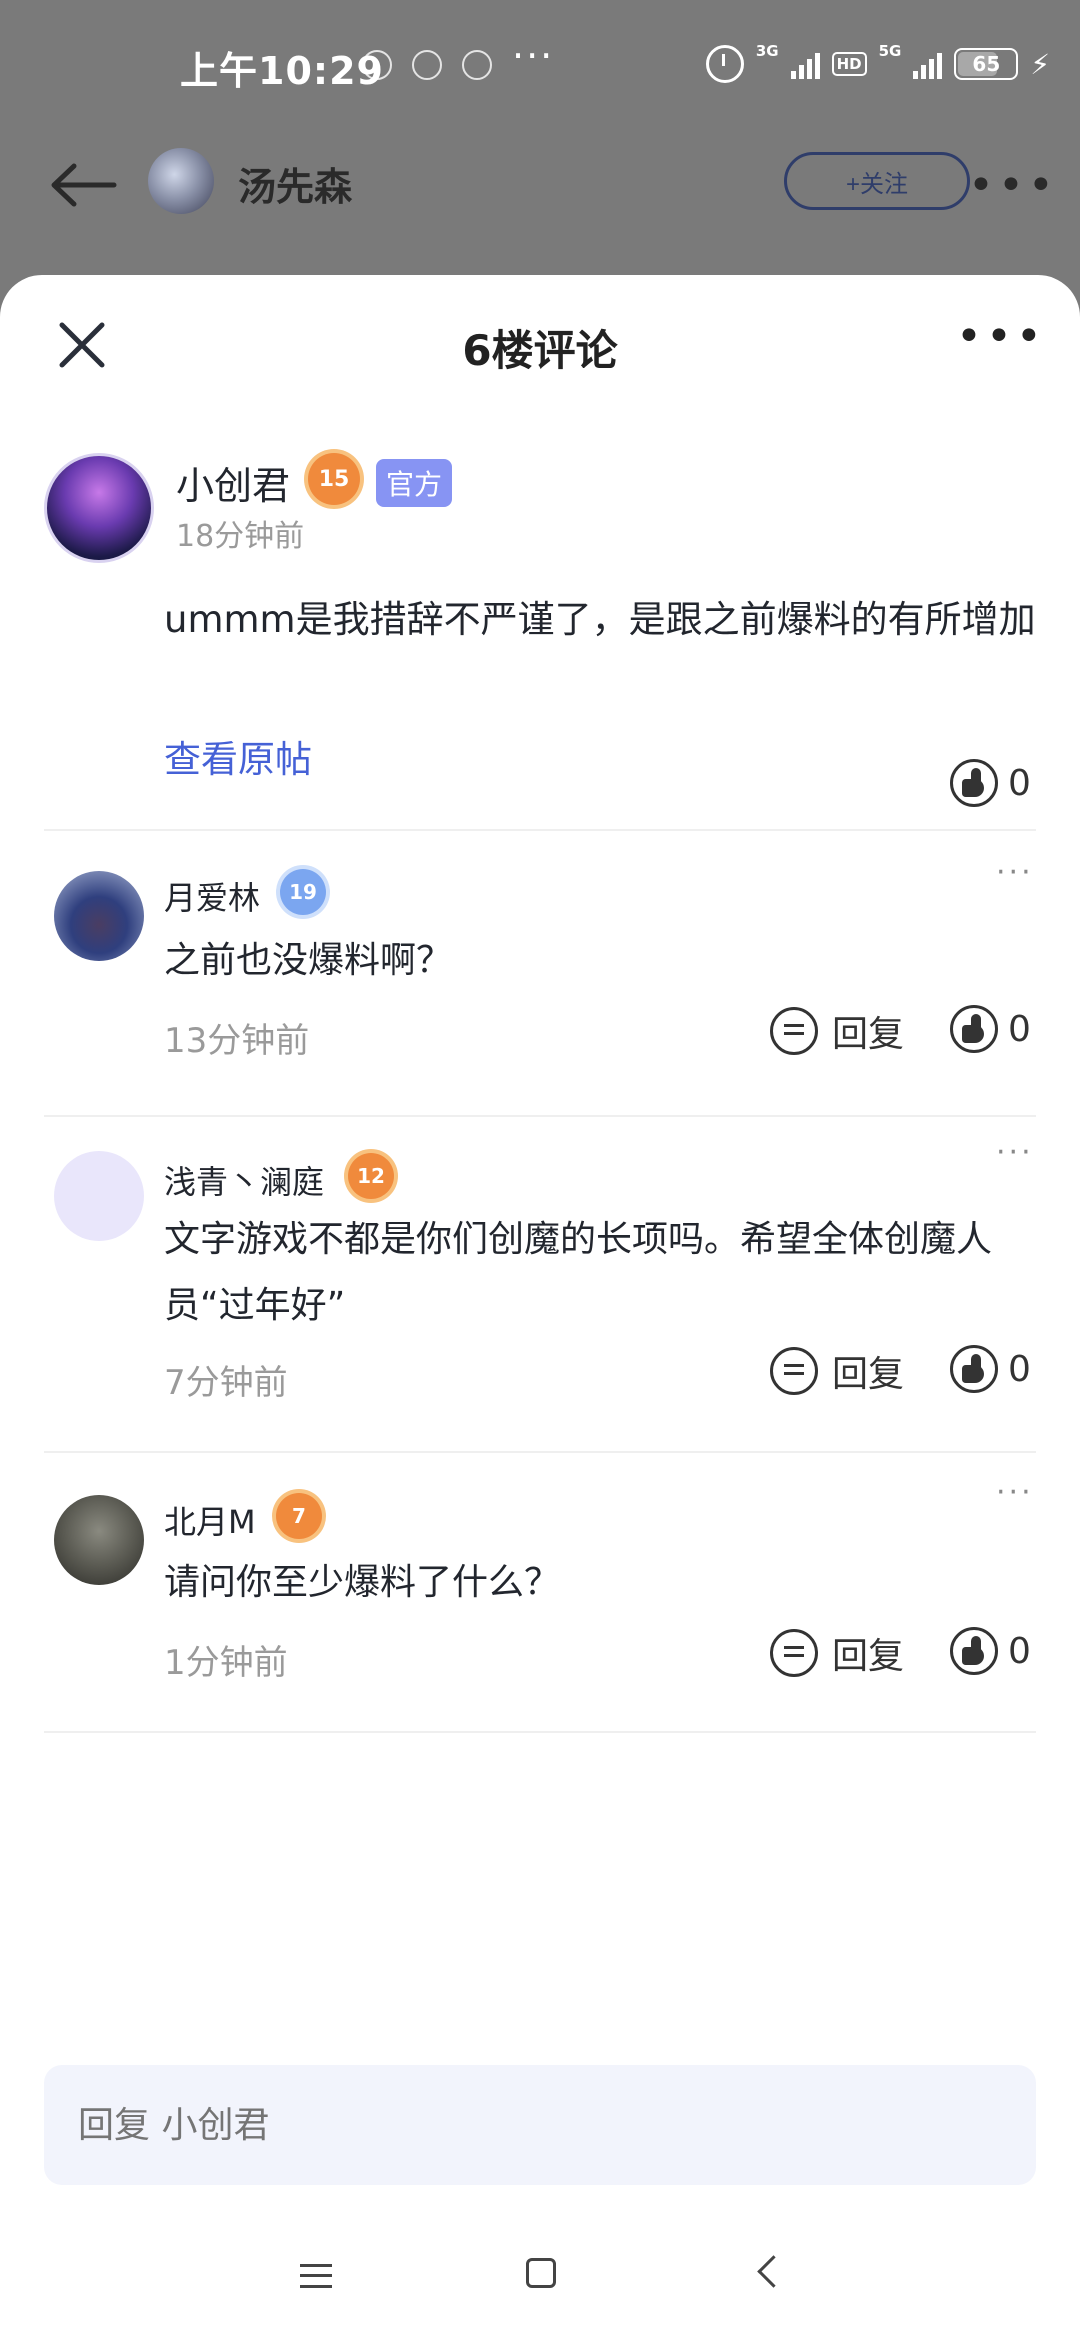 The image size is (1080, 2340). I want to click on author-avatar, so click(181, 181).